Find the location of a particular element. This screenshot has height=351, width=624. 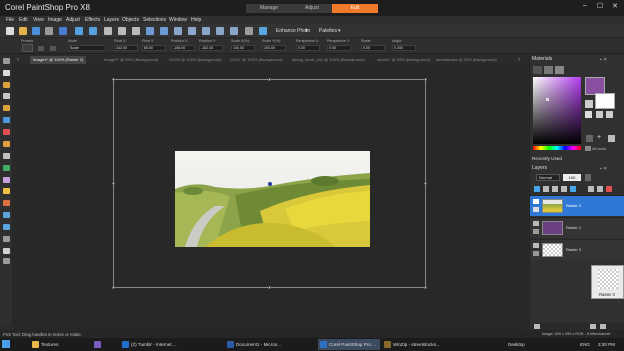

clone-tool-icon is located at coordinates (6, 156).